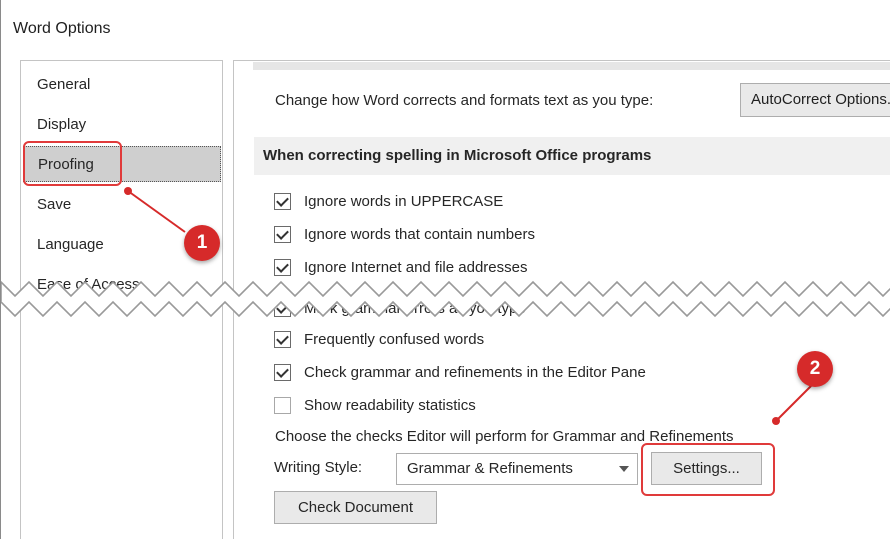  What do you see at coordinates (404, 201) in the screenshot?
I see `option-label: Ignore words in UPPERCASE` at bounding box center [404, 201].